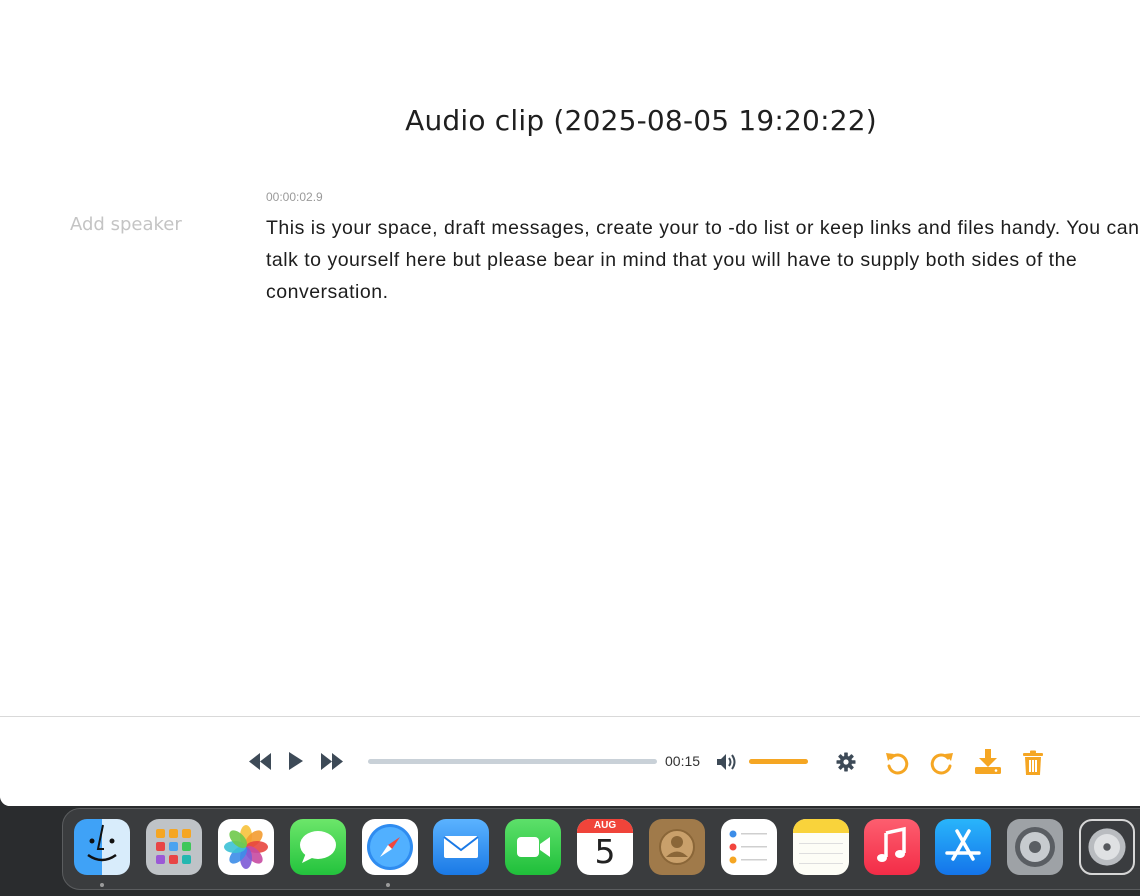  Describe the element at coordinates (126, 224) in the screenshot. I see `add-speaker-button: Add speaker` at that location.